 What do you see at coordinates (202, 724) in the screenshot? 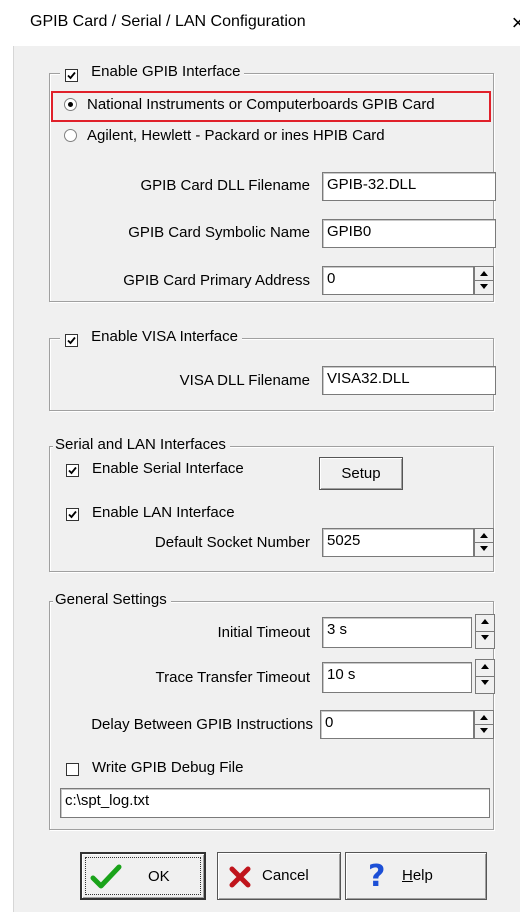
I see `delay-gpib-label: Delay Between GPIB Instructions` at bounding box center [202, 724].